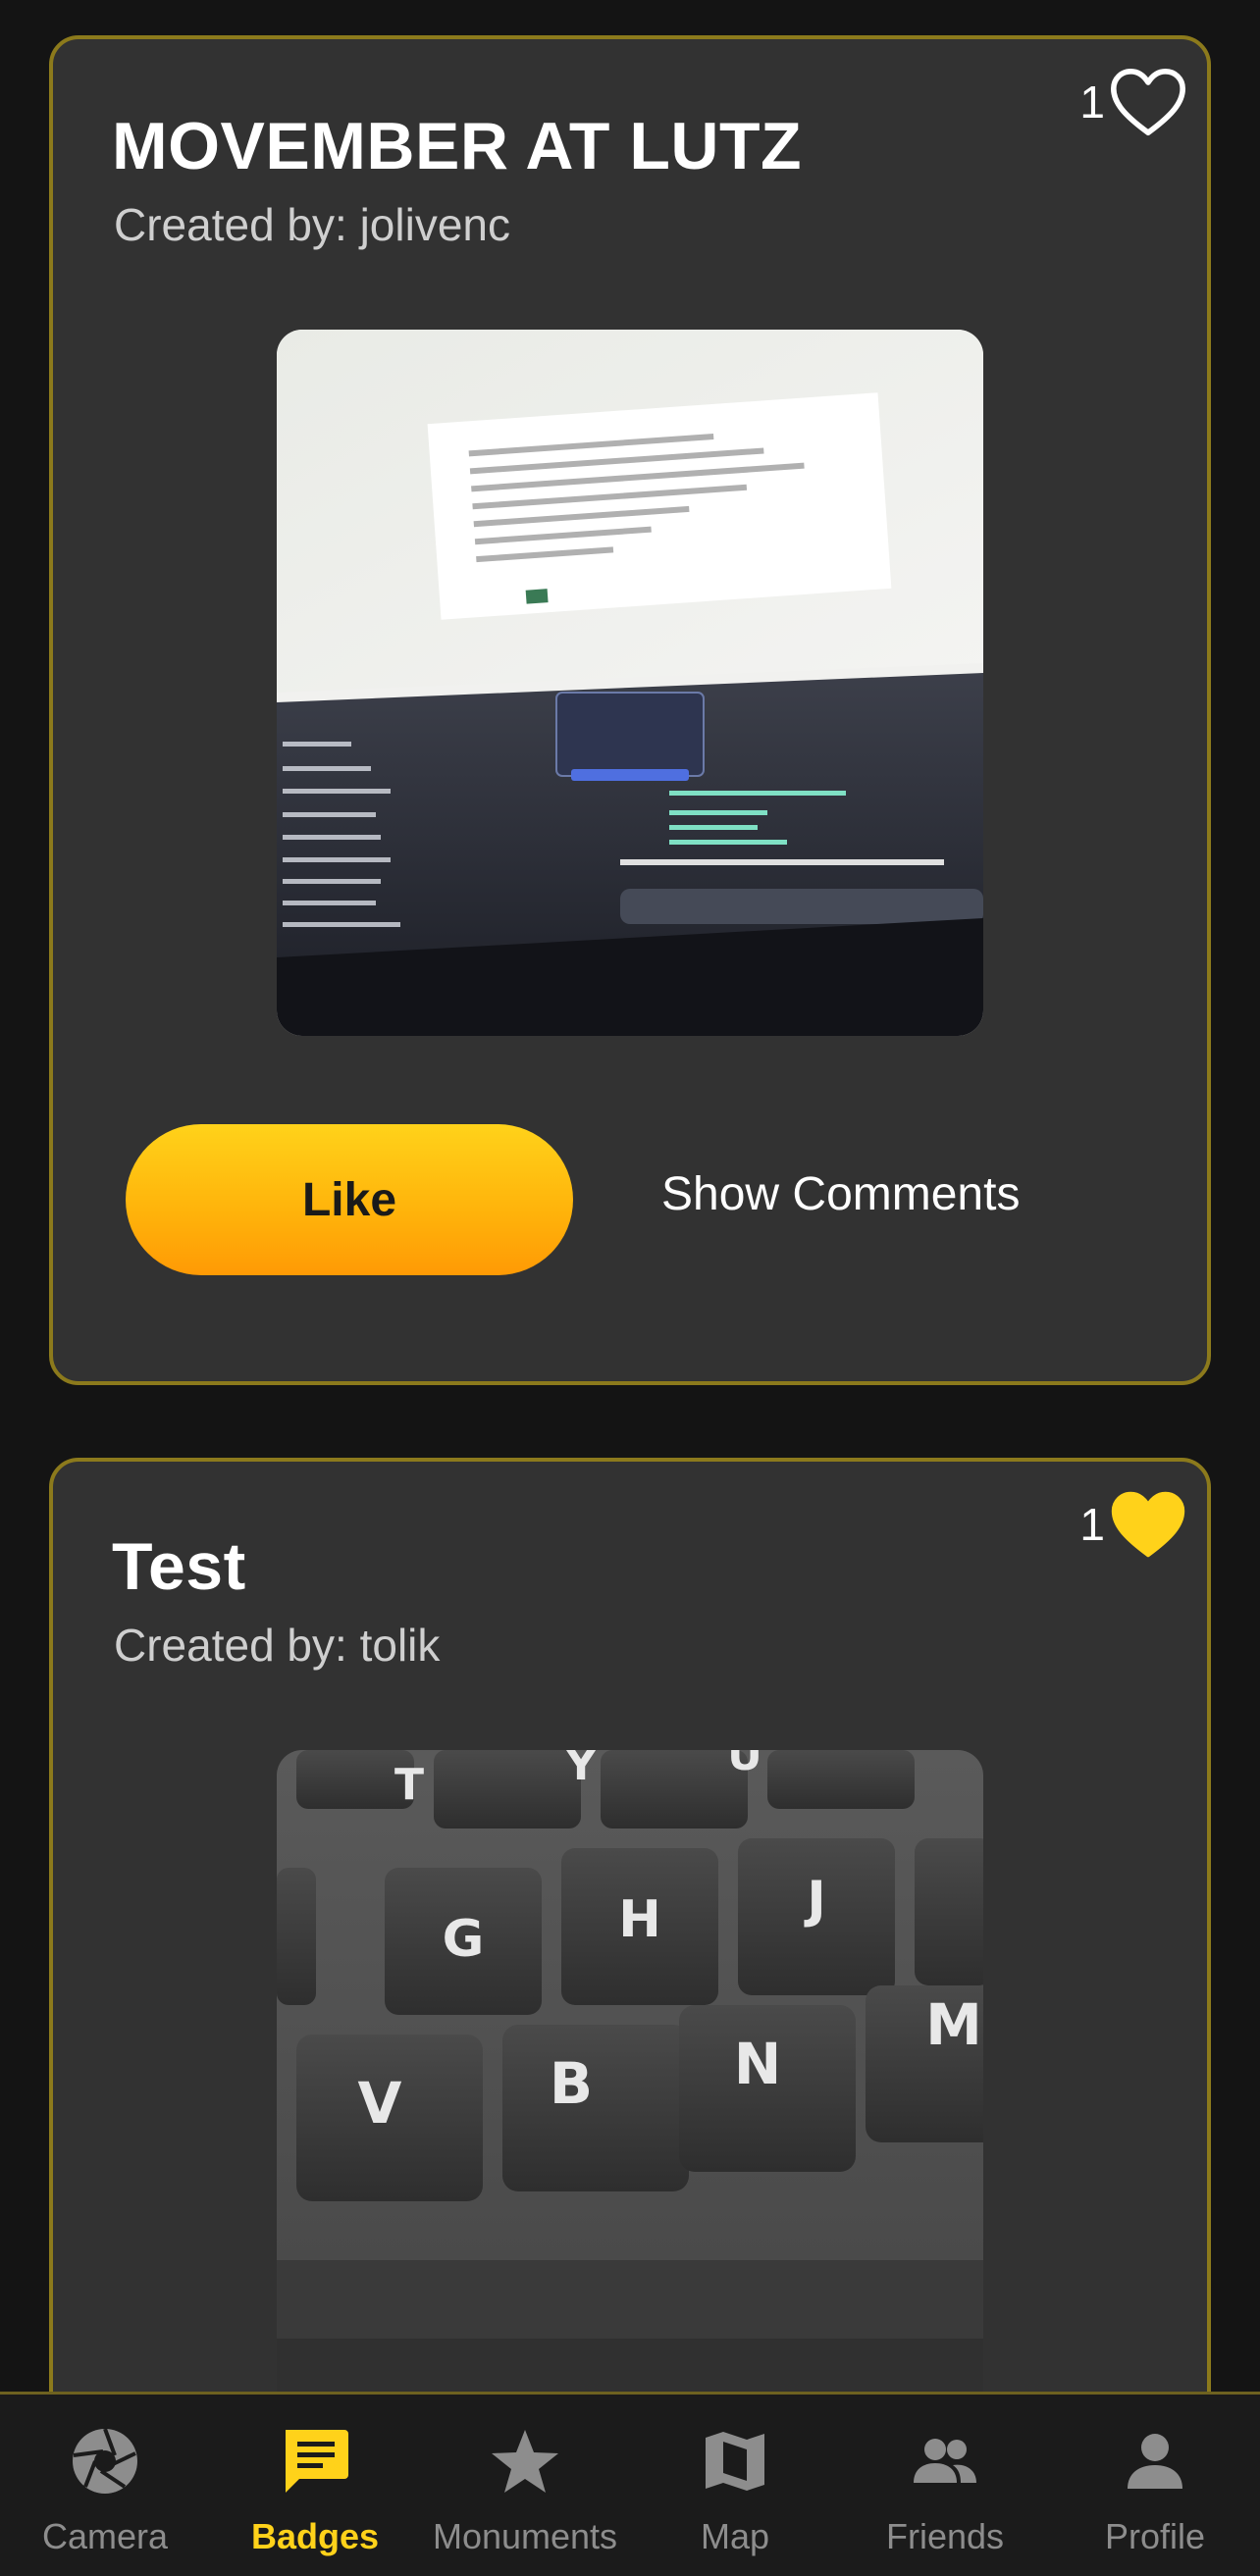 Image resolution: width=1260 pixels, height=2576 pixels. I want to click on tab-friends: Friends, so click(945, 2485).